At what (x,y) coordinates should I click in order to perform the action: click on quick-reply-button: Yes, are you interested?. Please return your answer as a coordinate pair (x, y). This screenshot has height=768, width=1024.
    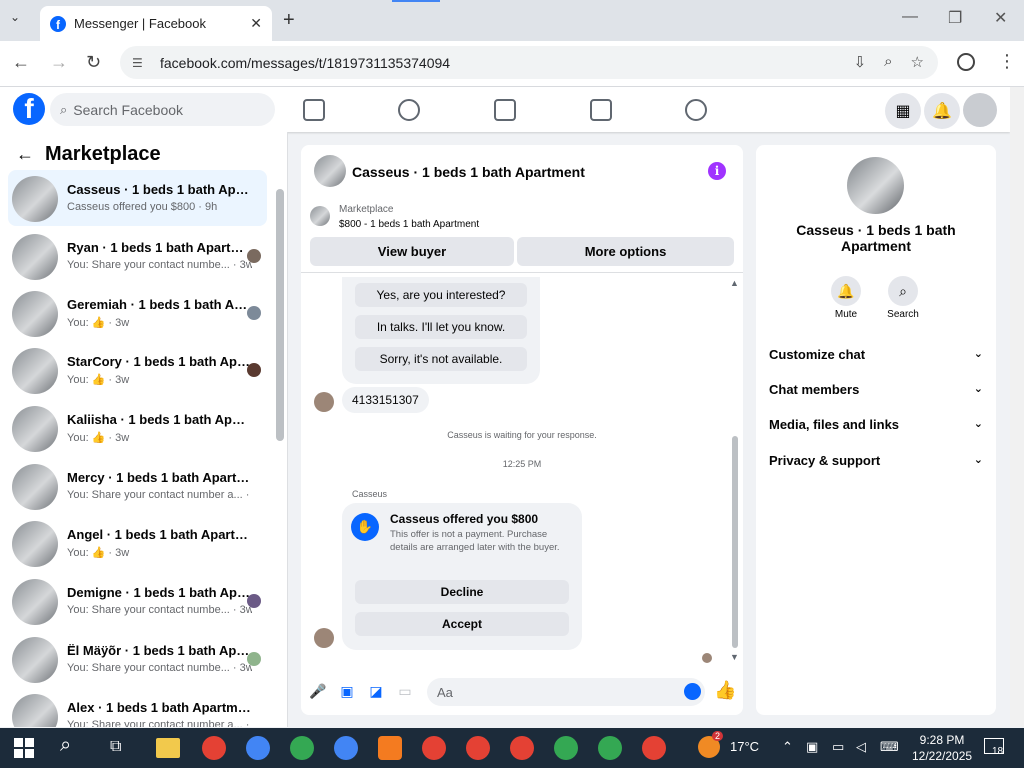
    Looking at the image, I should click on (441, 295).